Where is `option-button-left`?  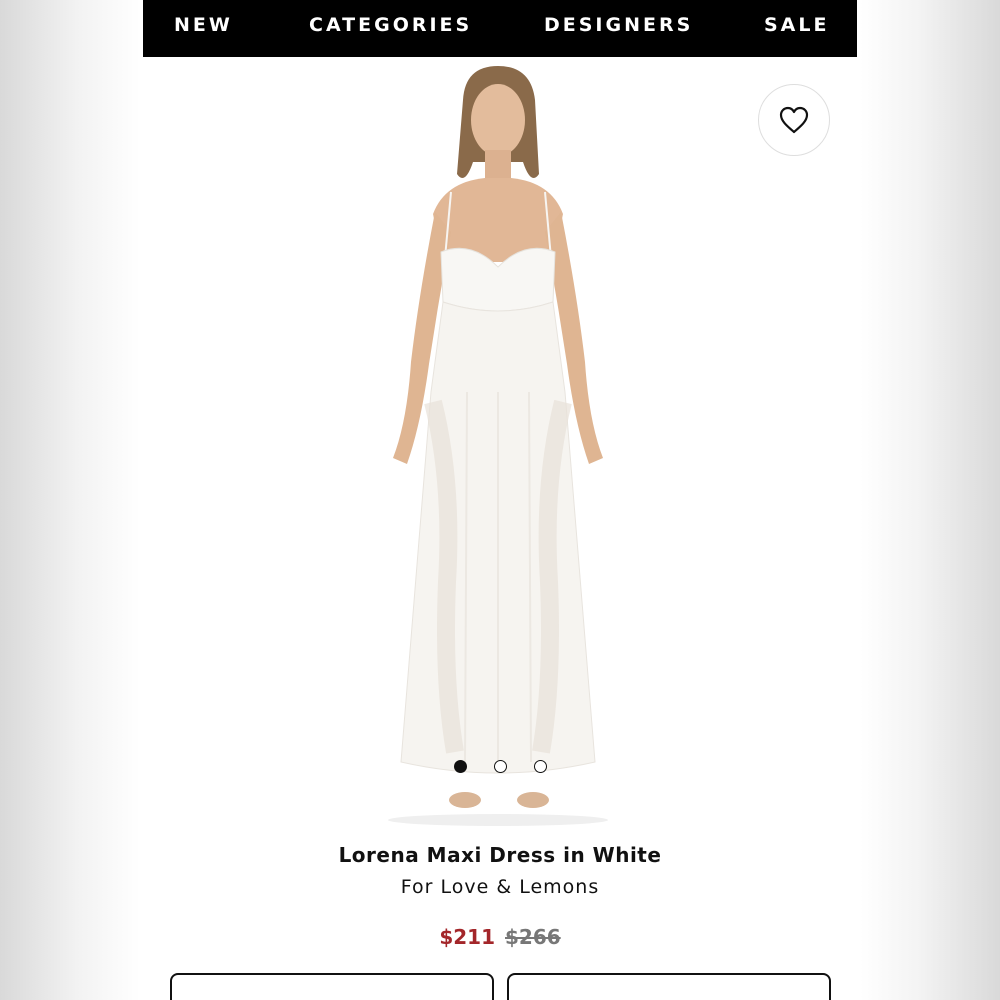 option-button-left is located at coordinates (332, 986).